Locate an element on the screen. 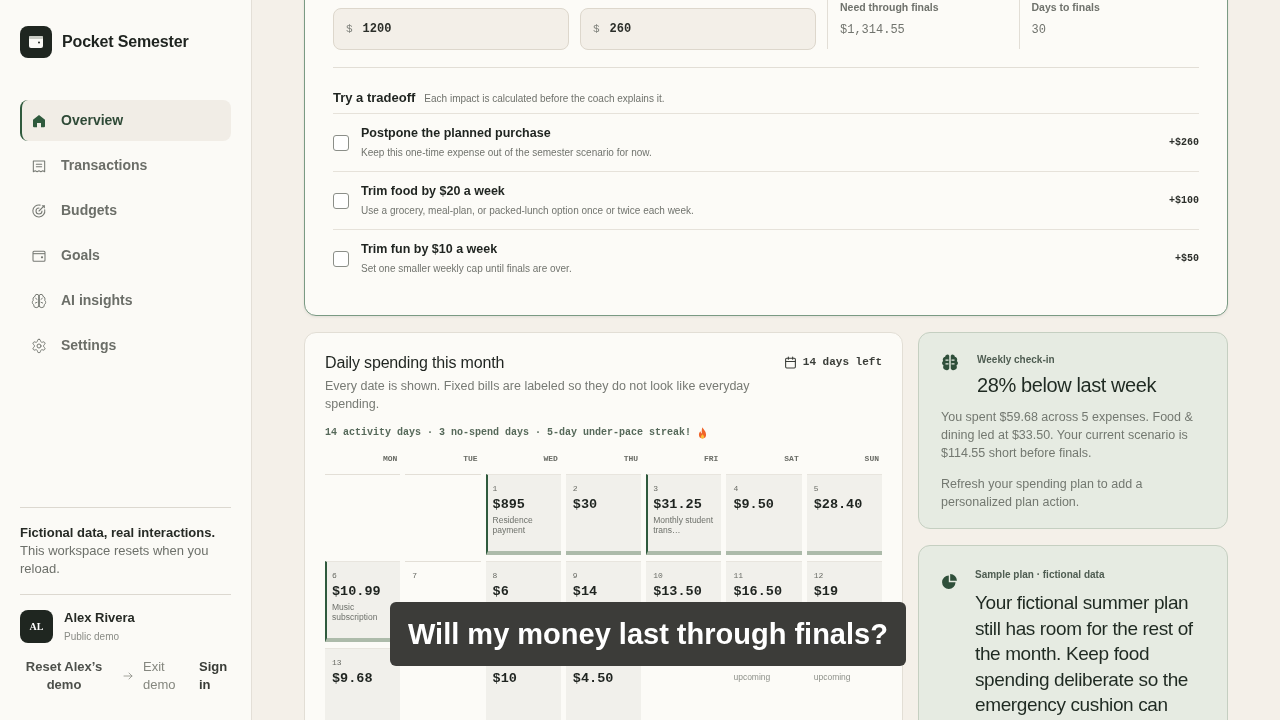 The height and width of the screenshot is (720, 1280). day-amount: $4.50 is located at coordinates (593, 679).